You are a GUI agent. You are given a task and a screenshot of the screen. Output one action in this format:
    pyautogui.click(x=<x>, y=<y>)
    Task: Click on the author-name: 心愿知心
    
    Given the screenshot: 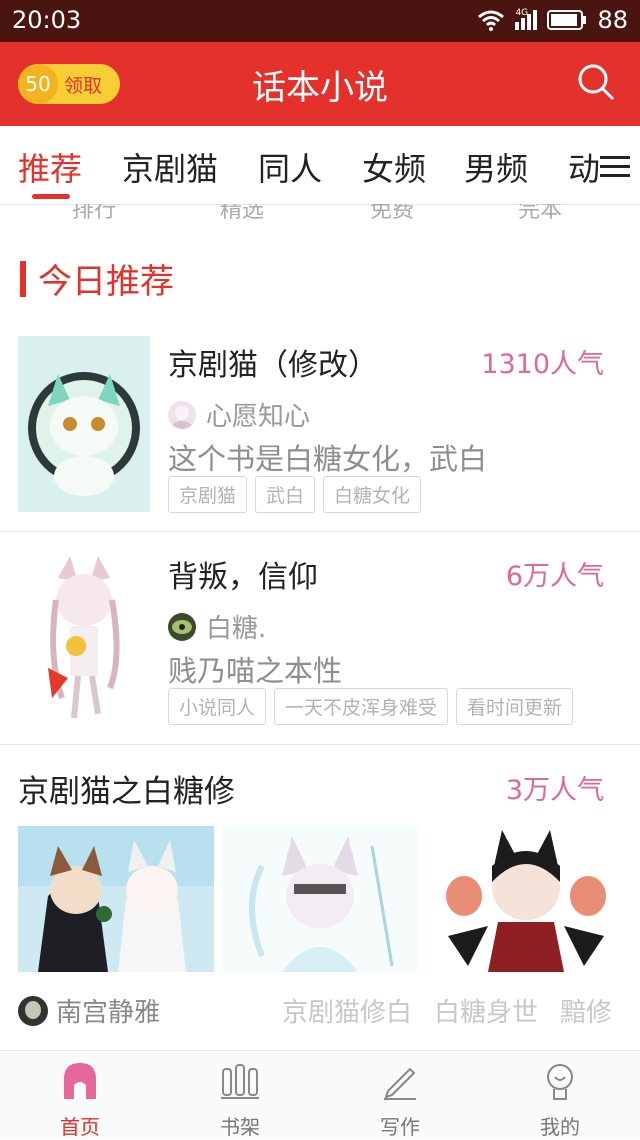 What is the action you would take?
    pyautogui.click(x=258, y=417)
    